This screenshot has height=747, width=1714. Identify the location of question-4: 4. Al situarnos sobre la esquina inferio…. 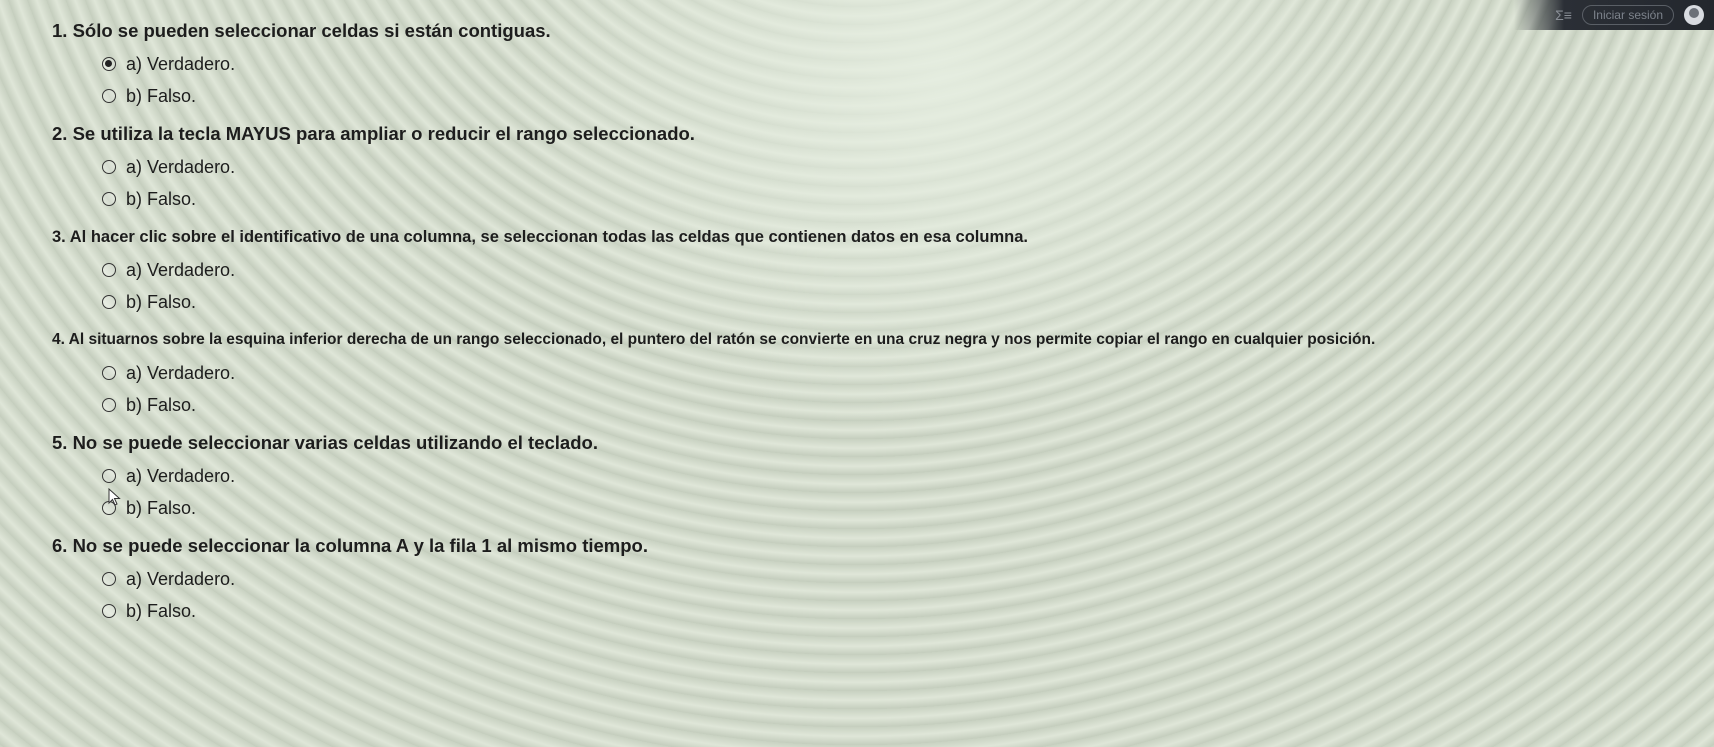
(872, 374).